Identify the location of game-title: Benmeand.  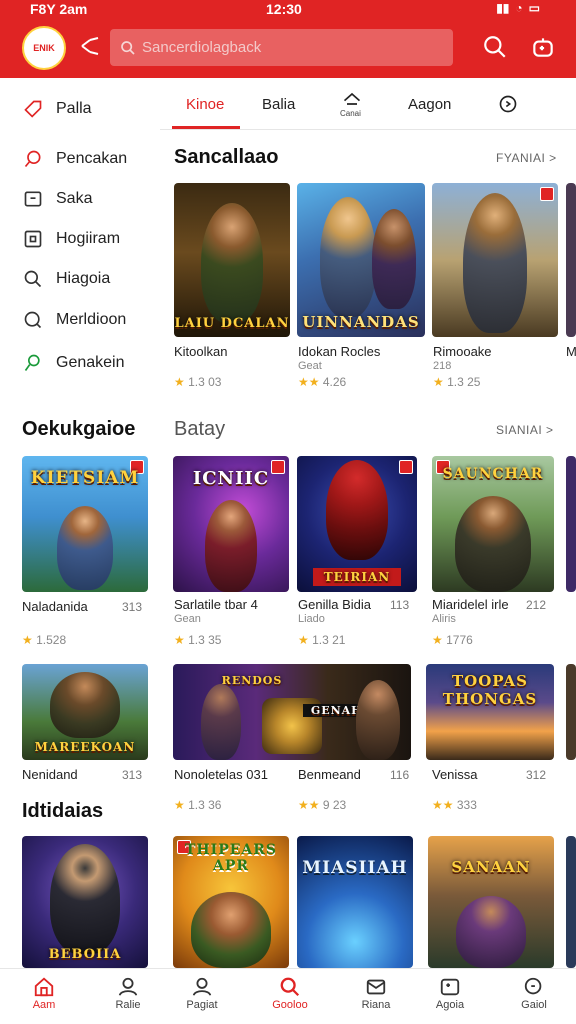
(329, 774).